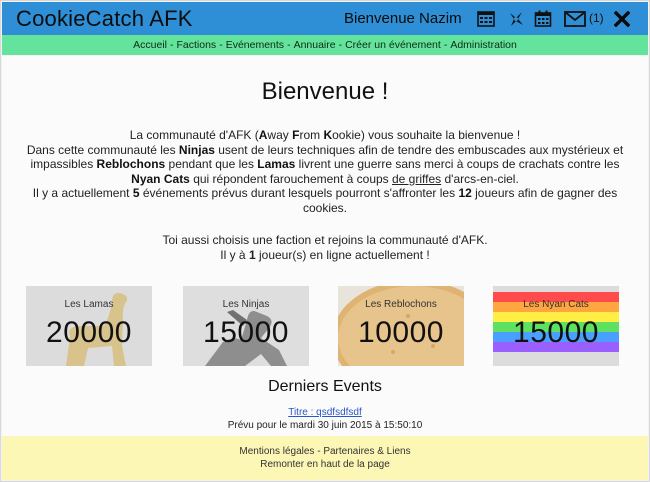 Image resolution: width=650 pixels, height=482 pixels. Describe the element at coordinates (63, 164) in the screenshot. I see `text: impassibles` at that location.